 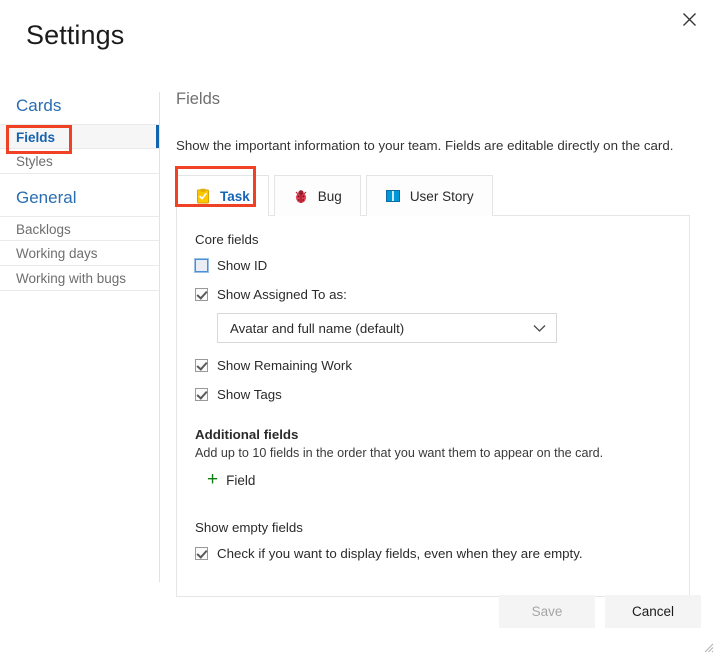 I want to click on sidebar-item-label: Backlogs, so click(x=43, y=229).